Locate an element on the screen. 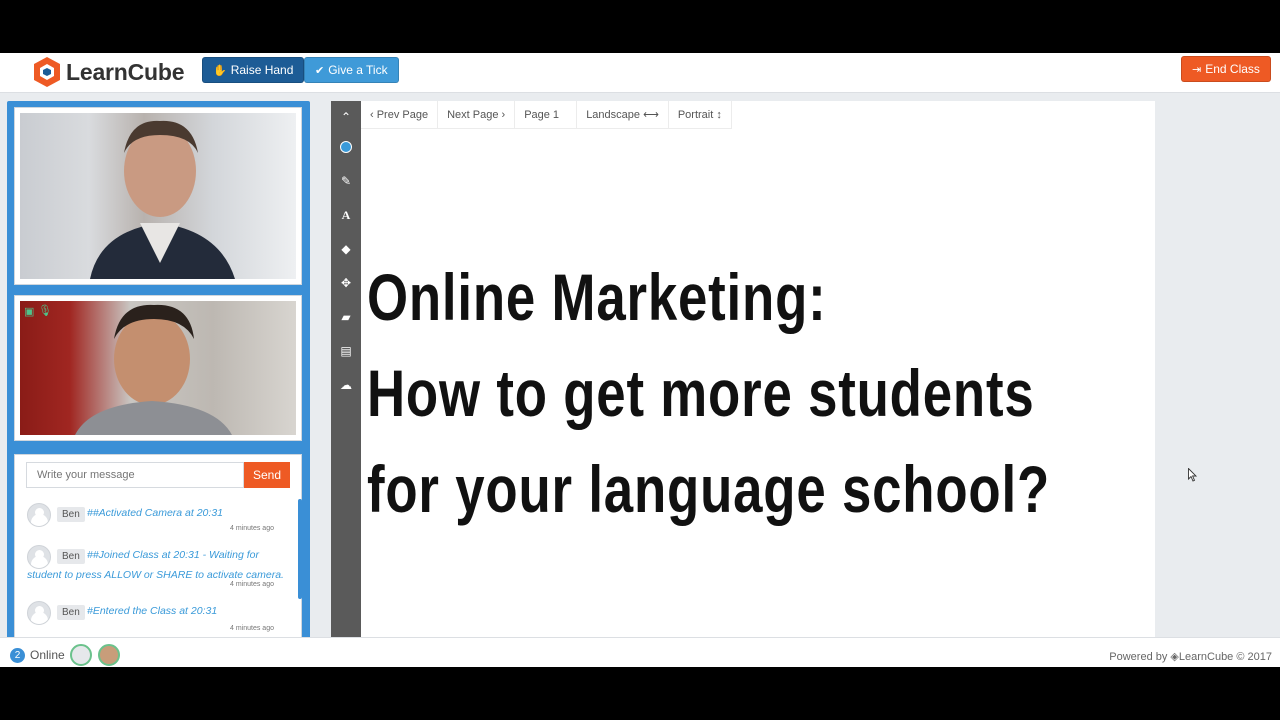 The width and height of the screenshot is (1280, 720). chat-scrollbar is located at coordinates (300, 549).